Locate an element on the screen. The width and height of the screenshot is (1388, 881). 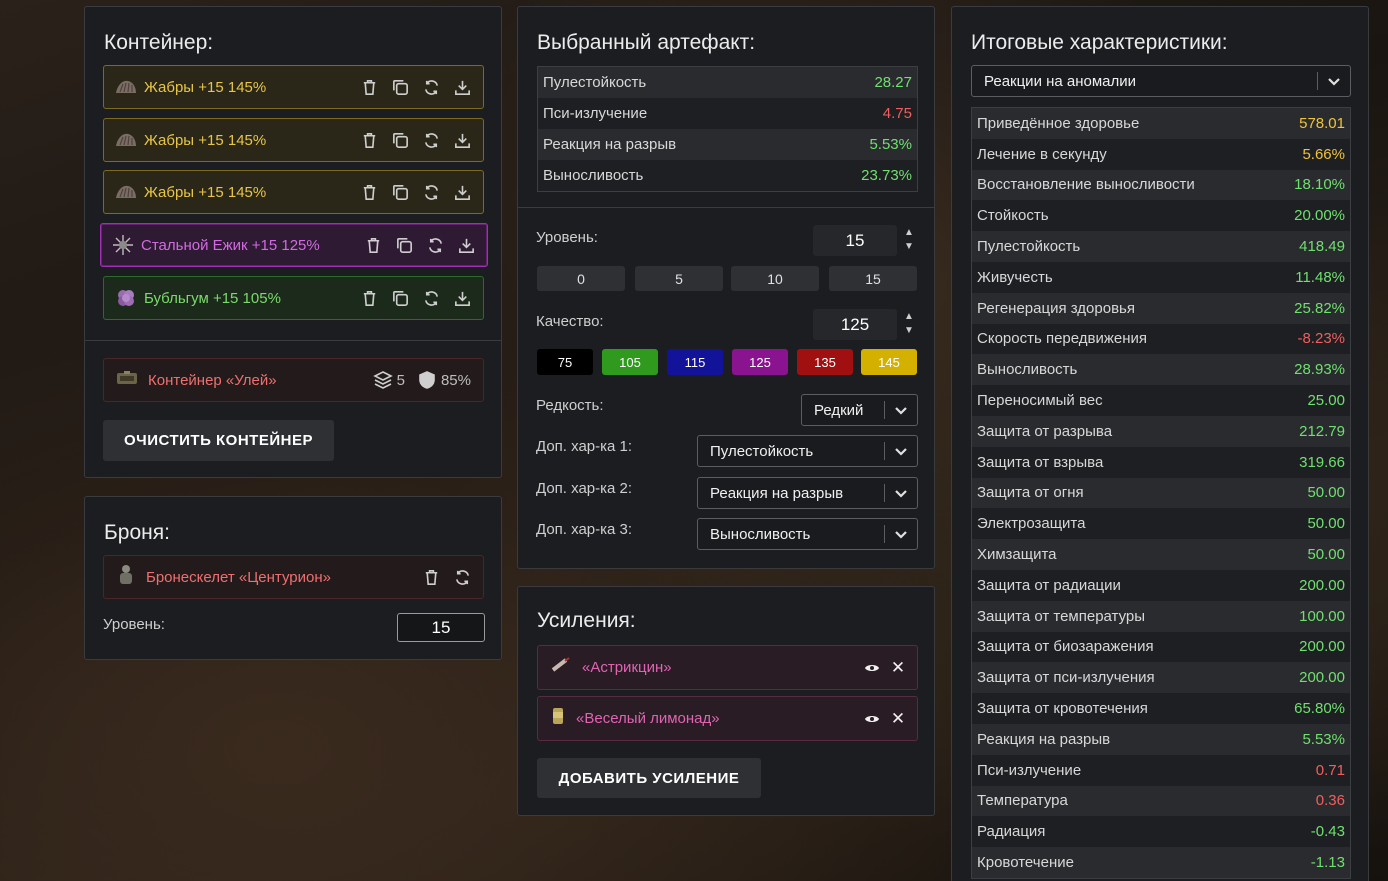
summary-stat-row: Лечение в секунду 5.66% is located at coordinates (1161, 154).